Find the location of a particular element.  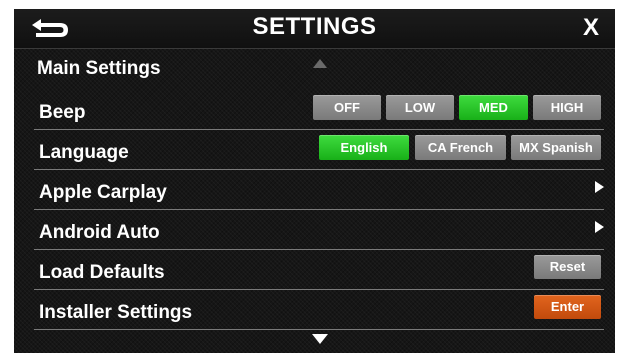

beep-row: Beep OFF LOW MED HIGH is located at coordinates (319, 110).